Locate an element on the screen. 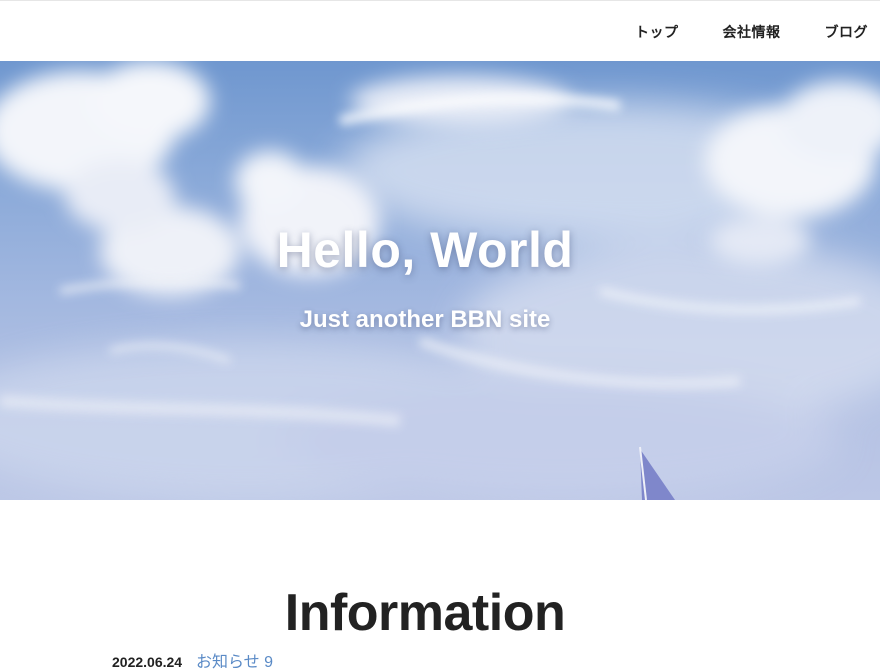  hero-subtitle: Just another BBN site is located at coordinates (425, 319).